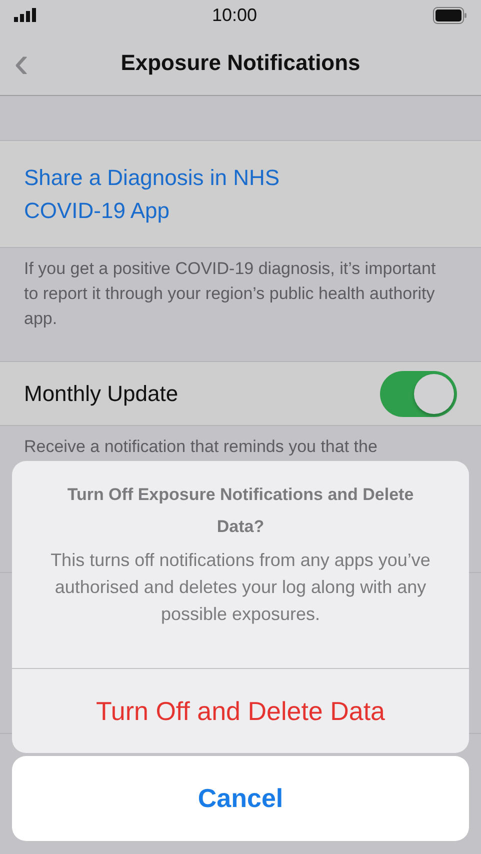 The image size is (481, 854). I want to click on footer-text: If you get a positive COVID-19 diagnosis, it’s important to report it through your region’s public health authority app., so click(230, 294).